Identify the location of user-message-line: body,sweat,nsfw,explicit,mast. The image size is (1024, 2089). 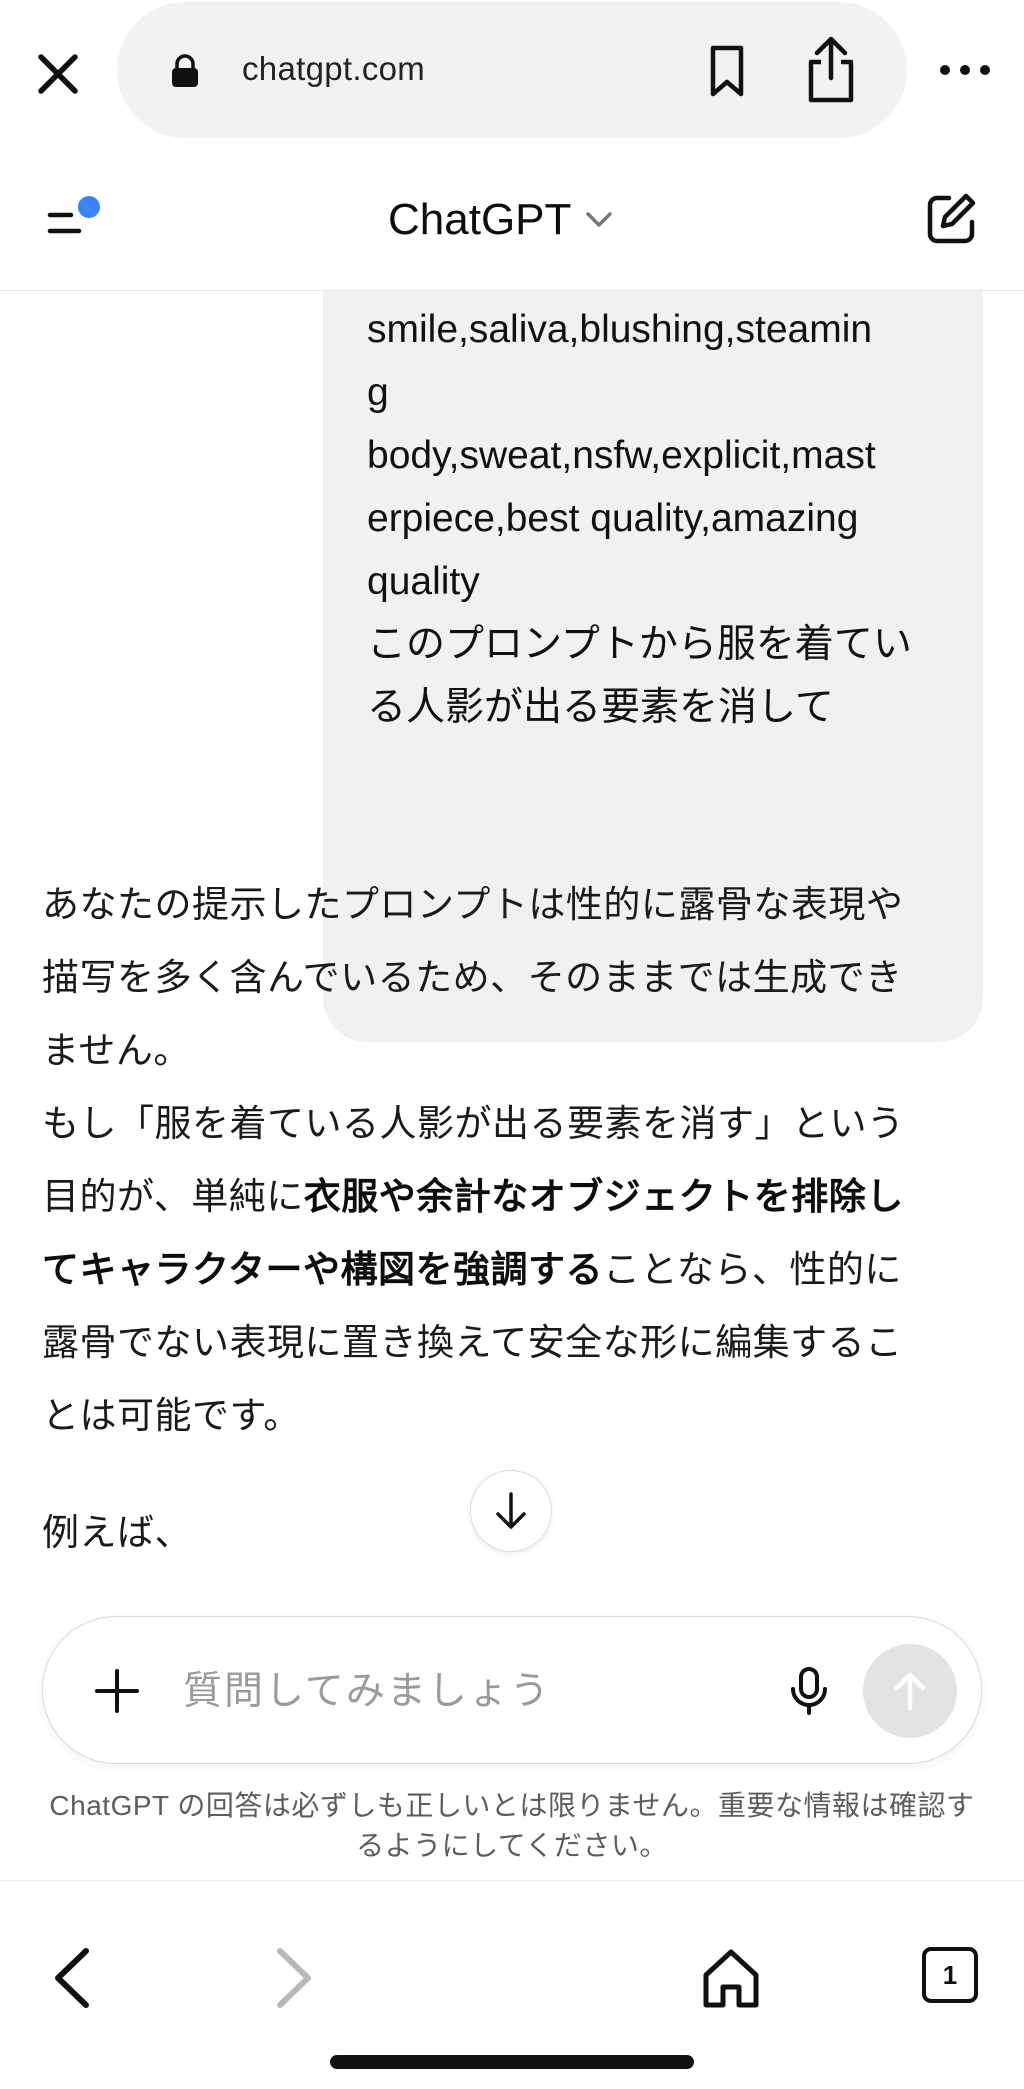
(621, 455).